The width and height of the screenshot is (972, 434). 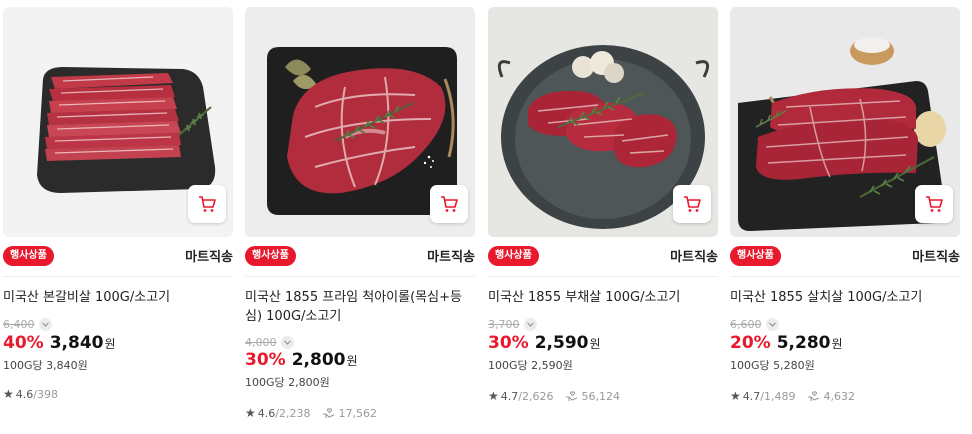 I want to click on review-meta: ★ 4.7 / 1,489 4,632, so click(x=792, y=396).